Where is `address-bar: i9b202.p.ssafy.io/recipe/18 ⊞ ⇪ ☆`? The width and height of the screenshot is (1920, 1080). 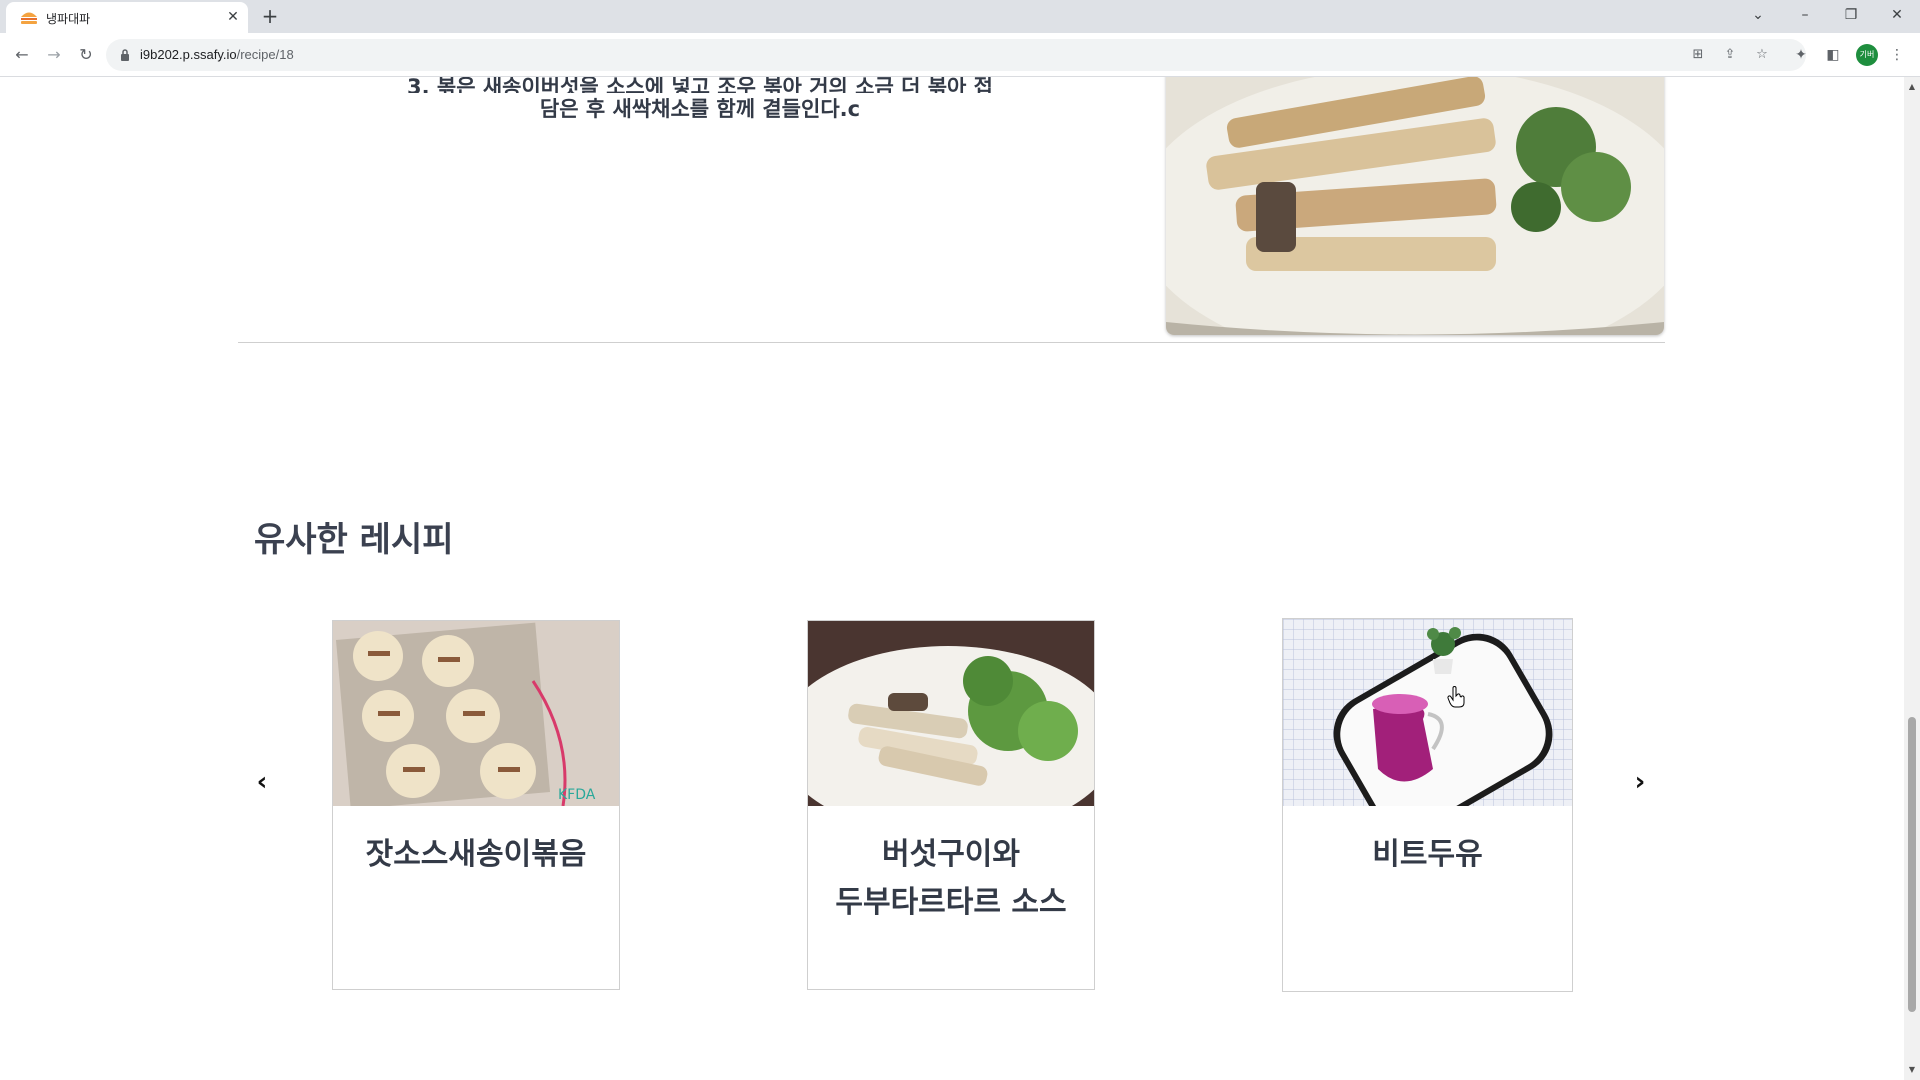
address-bar: i9b202.p.ssafy.io/recipe/18 ⊞ ⇪ ☆ is located at coordinates (956, 55).